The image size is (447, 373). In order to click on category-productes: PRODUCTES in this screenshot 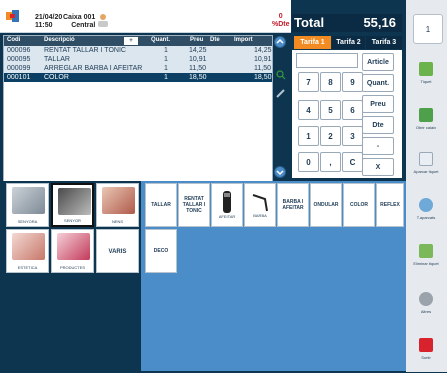, I will do `click(72, 251)`.